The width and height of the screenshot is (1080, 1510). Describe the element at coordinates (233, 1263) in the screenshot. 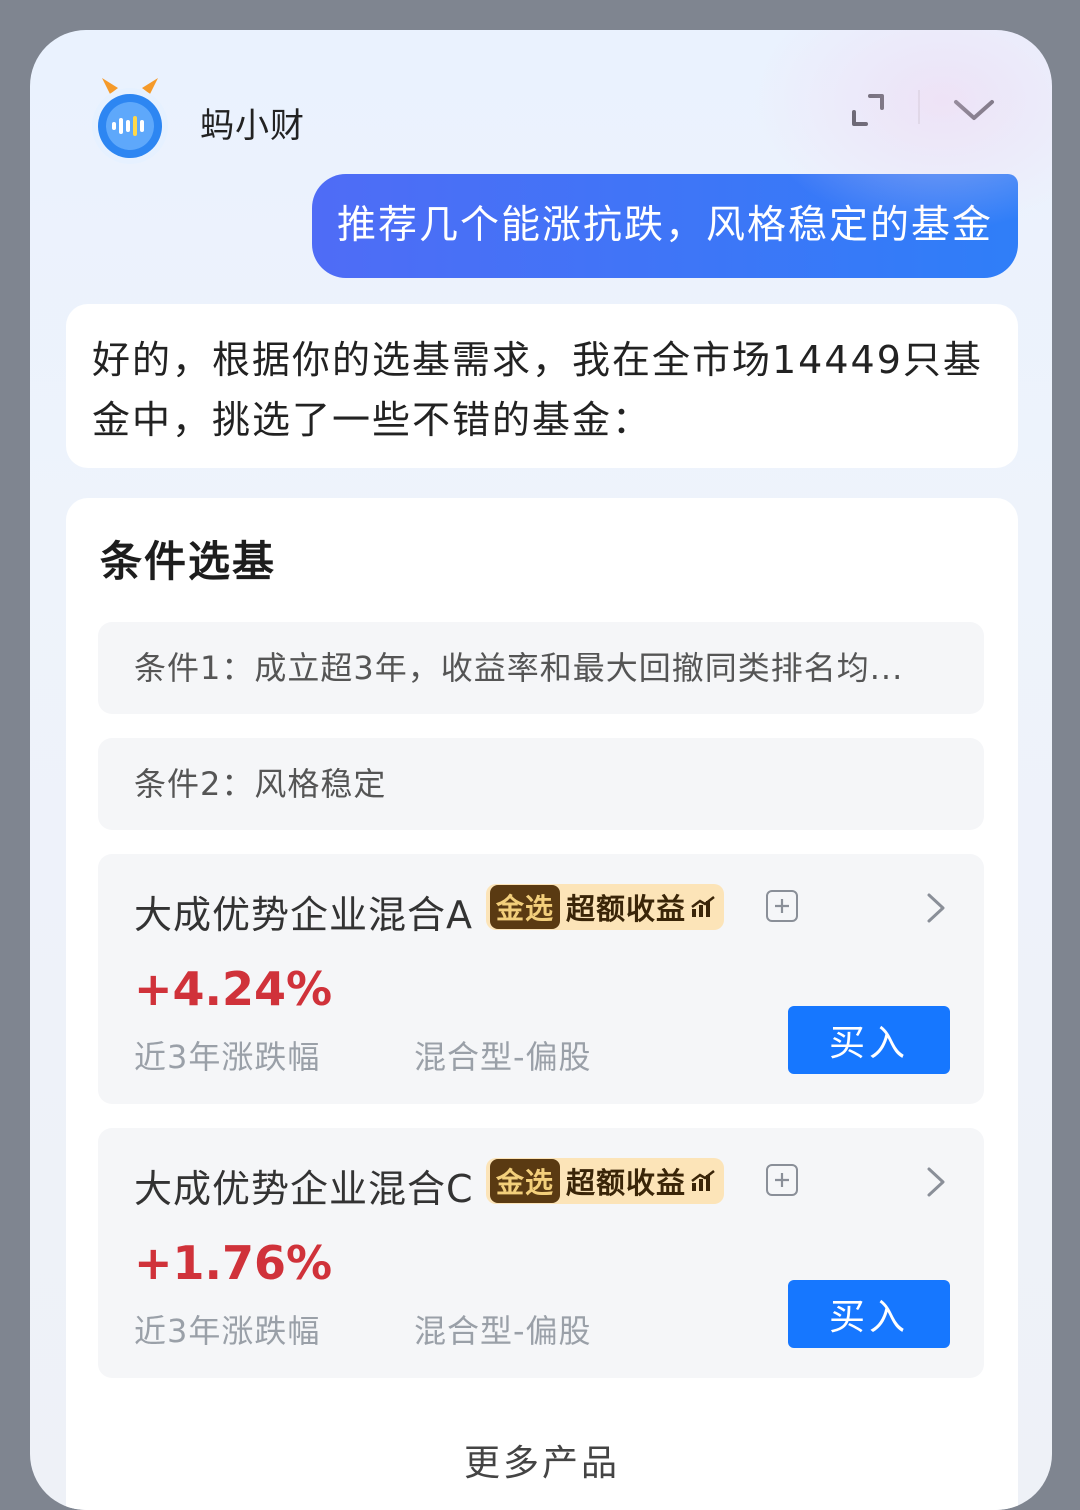

I see `fund-return: +1.76%` at that location.